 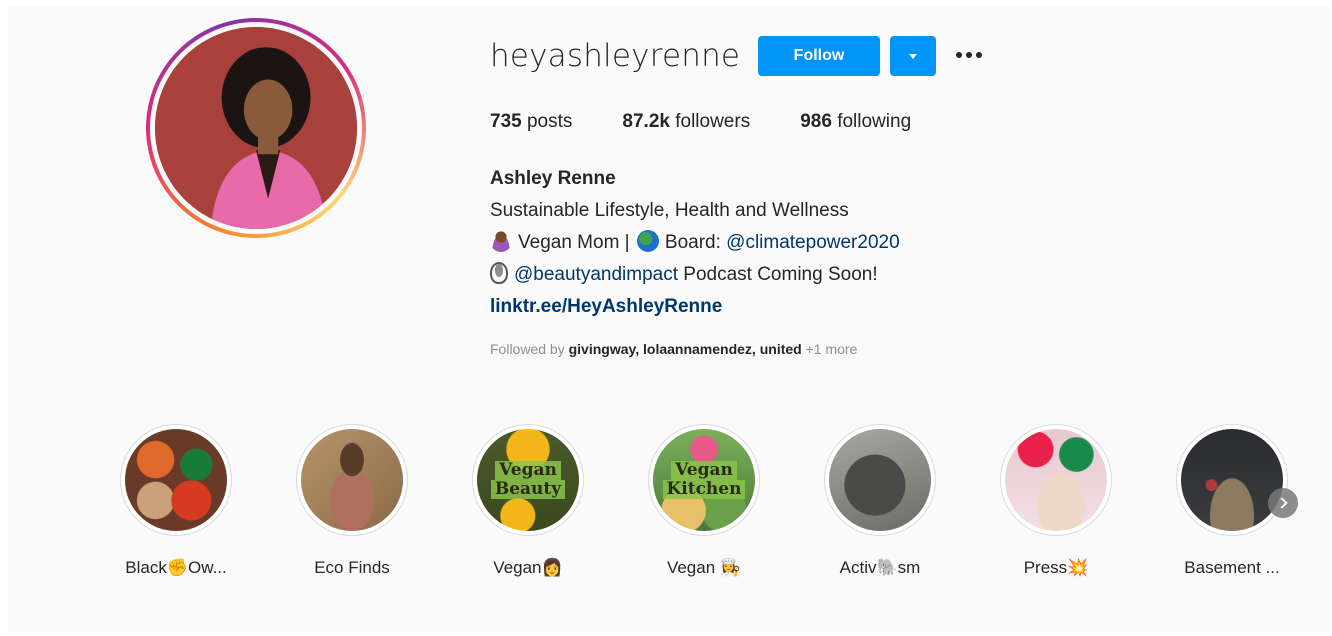 What do you see at coordinates (352, 567) in the screenshot?
I see `highlight-label: Eco Finds` at bounding box center [352, 567].